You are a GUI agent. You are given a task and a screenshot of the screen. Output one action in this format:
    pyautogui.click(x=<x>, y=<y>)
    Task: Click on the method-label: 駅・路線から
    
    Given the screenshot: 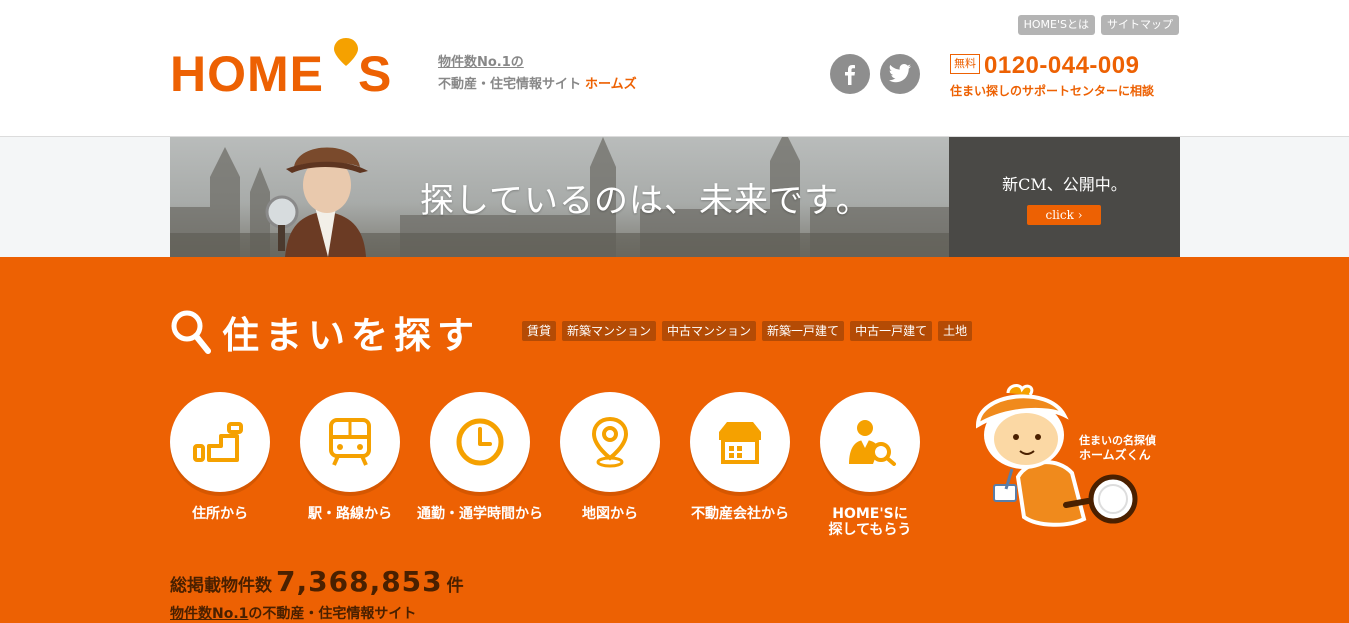 What is the action you would take?
    pyautogui.click(x=350, y=514)
    